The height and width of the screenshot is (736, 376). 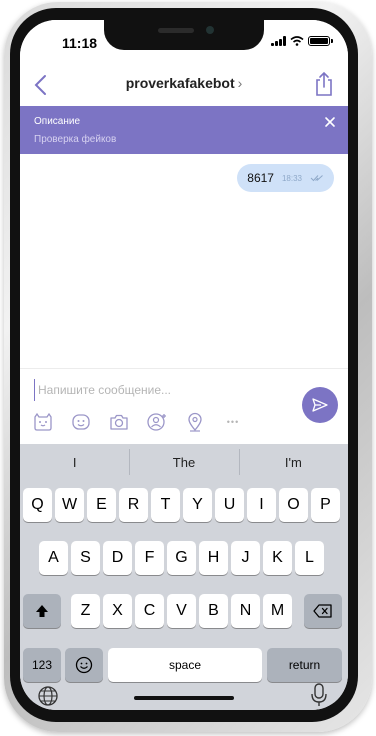 What do you see at coordinates (85, 558) in the screenshot?
I see `key-s: S` at bounding box center [85, 558].